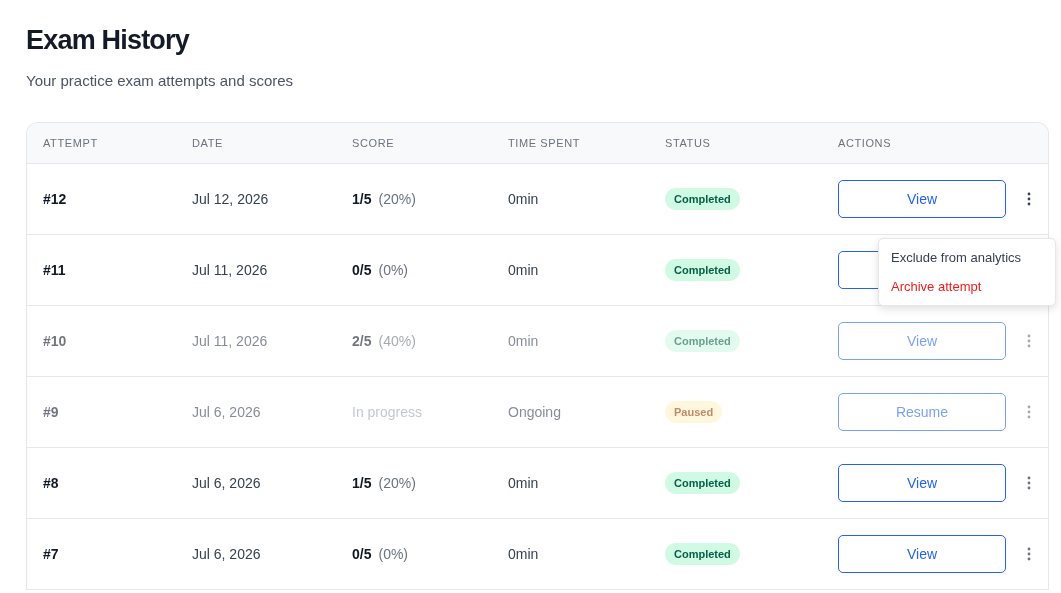 The width and height of the screenshot is (1061, 593). Describe the element at coordinates (967, 286) in the screenshot. I see `menu-item: Archive attempt` at that location.